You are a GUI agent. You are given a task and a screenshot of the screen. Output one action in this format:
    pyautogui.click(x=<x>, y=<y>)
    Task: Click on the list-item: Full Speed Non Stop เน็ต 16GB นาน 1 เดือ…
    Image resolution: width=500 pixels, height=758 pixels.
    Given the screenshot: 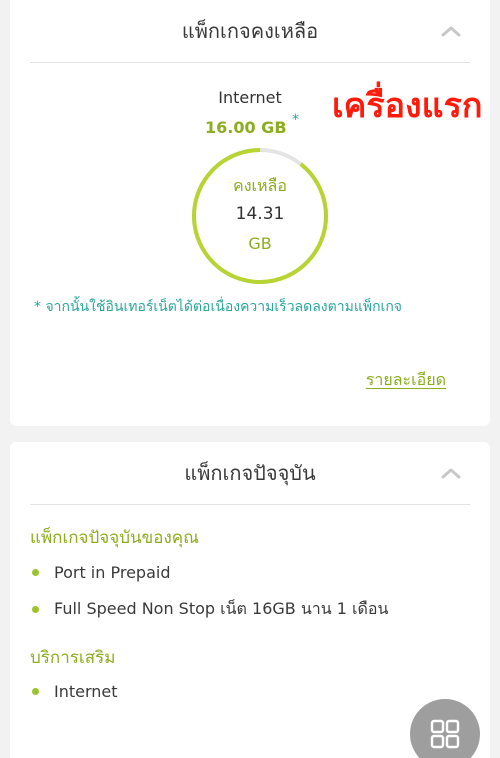 What is the action you would take?
    pyautogui.click(x=250, y=609)
    